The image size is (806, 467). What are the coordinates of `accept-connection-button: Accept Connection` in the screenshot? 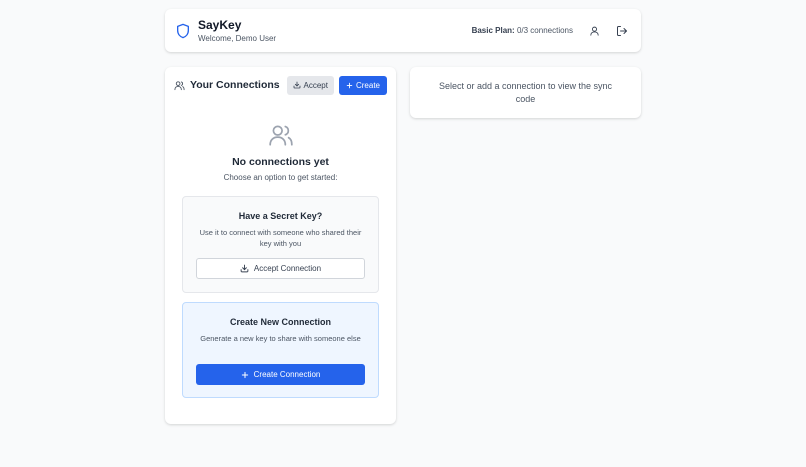 It's located at (280, 268).